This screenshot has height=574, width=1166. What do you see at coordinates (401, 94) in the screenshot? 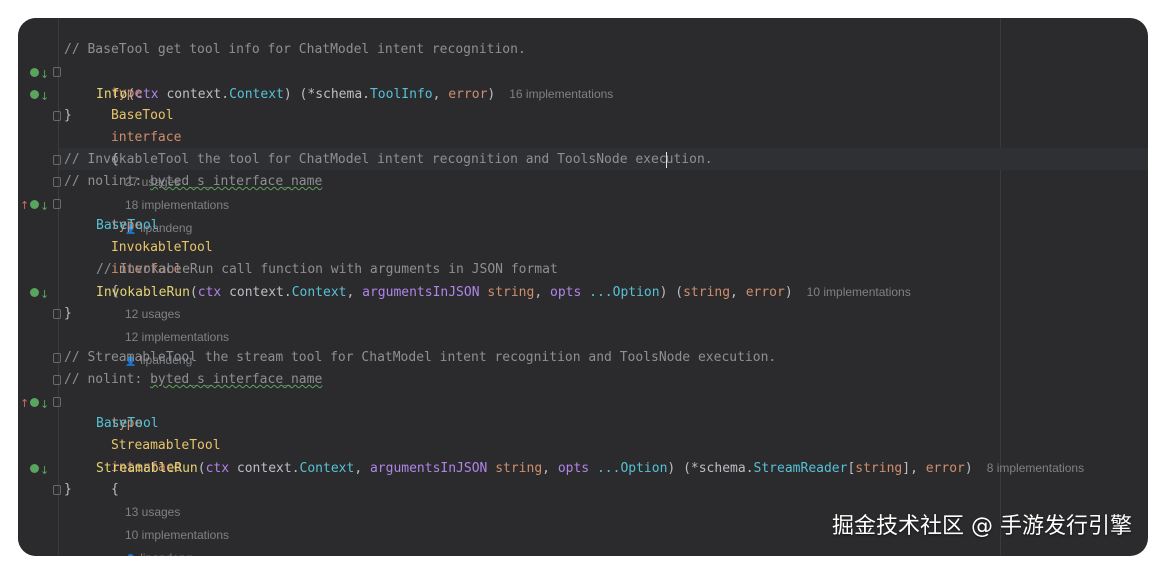
I see `return-type: ToolInfo` at bounding box center [401, 94].